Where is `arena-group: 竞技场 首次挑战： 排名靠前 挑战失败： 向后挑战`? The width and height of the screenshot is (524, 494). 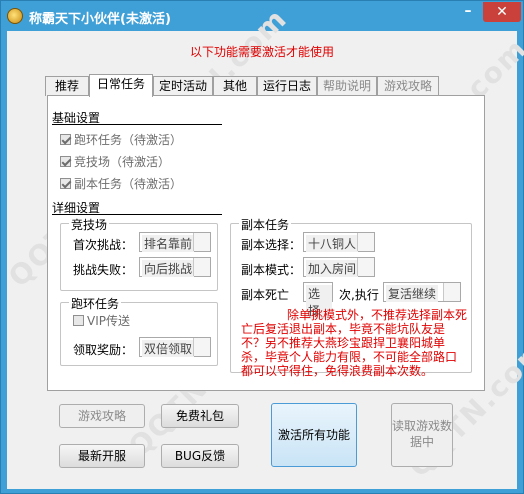
arena-group: 竞技场 首次挑战： 排名靠前 挑战失败： 向后挑战 is located at coordinates (139, 253).